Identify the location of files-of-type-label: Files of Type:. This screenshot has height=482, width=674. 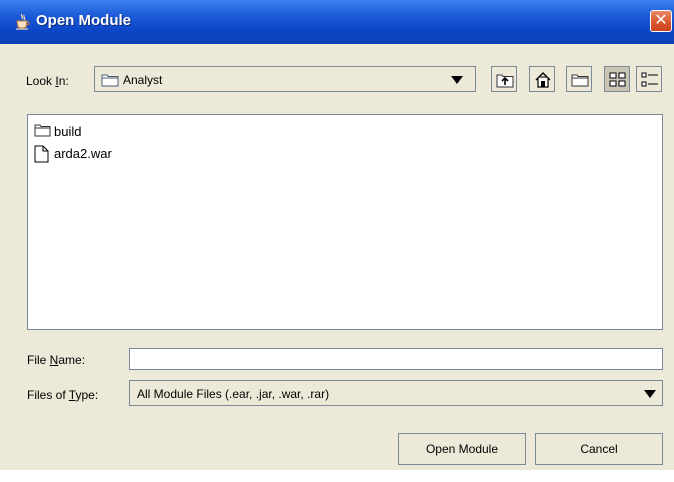
(62, 395).